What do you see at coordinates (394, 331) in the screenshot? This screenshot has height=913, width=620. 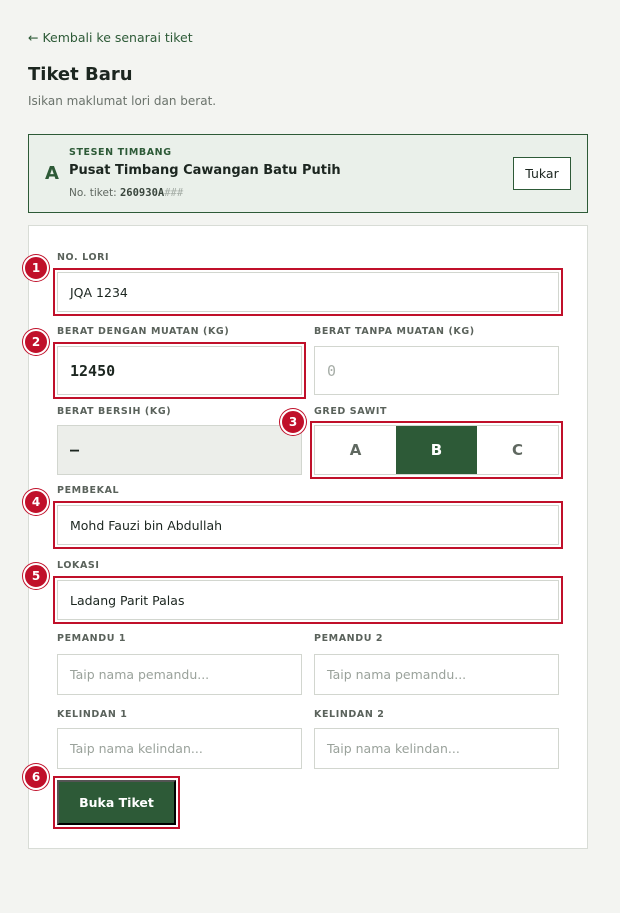 I see `tare-weight-label: BERAT TANPA MUATAN (KG)` at bounding box center [394, 331].